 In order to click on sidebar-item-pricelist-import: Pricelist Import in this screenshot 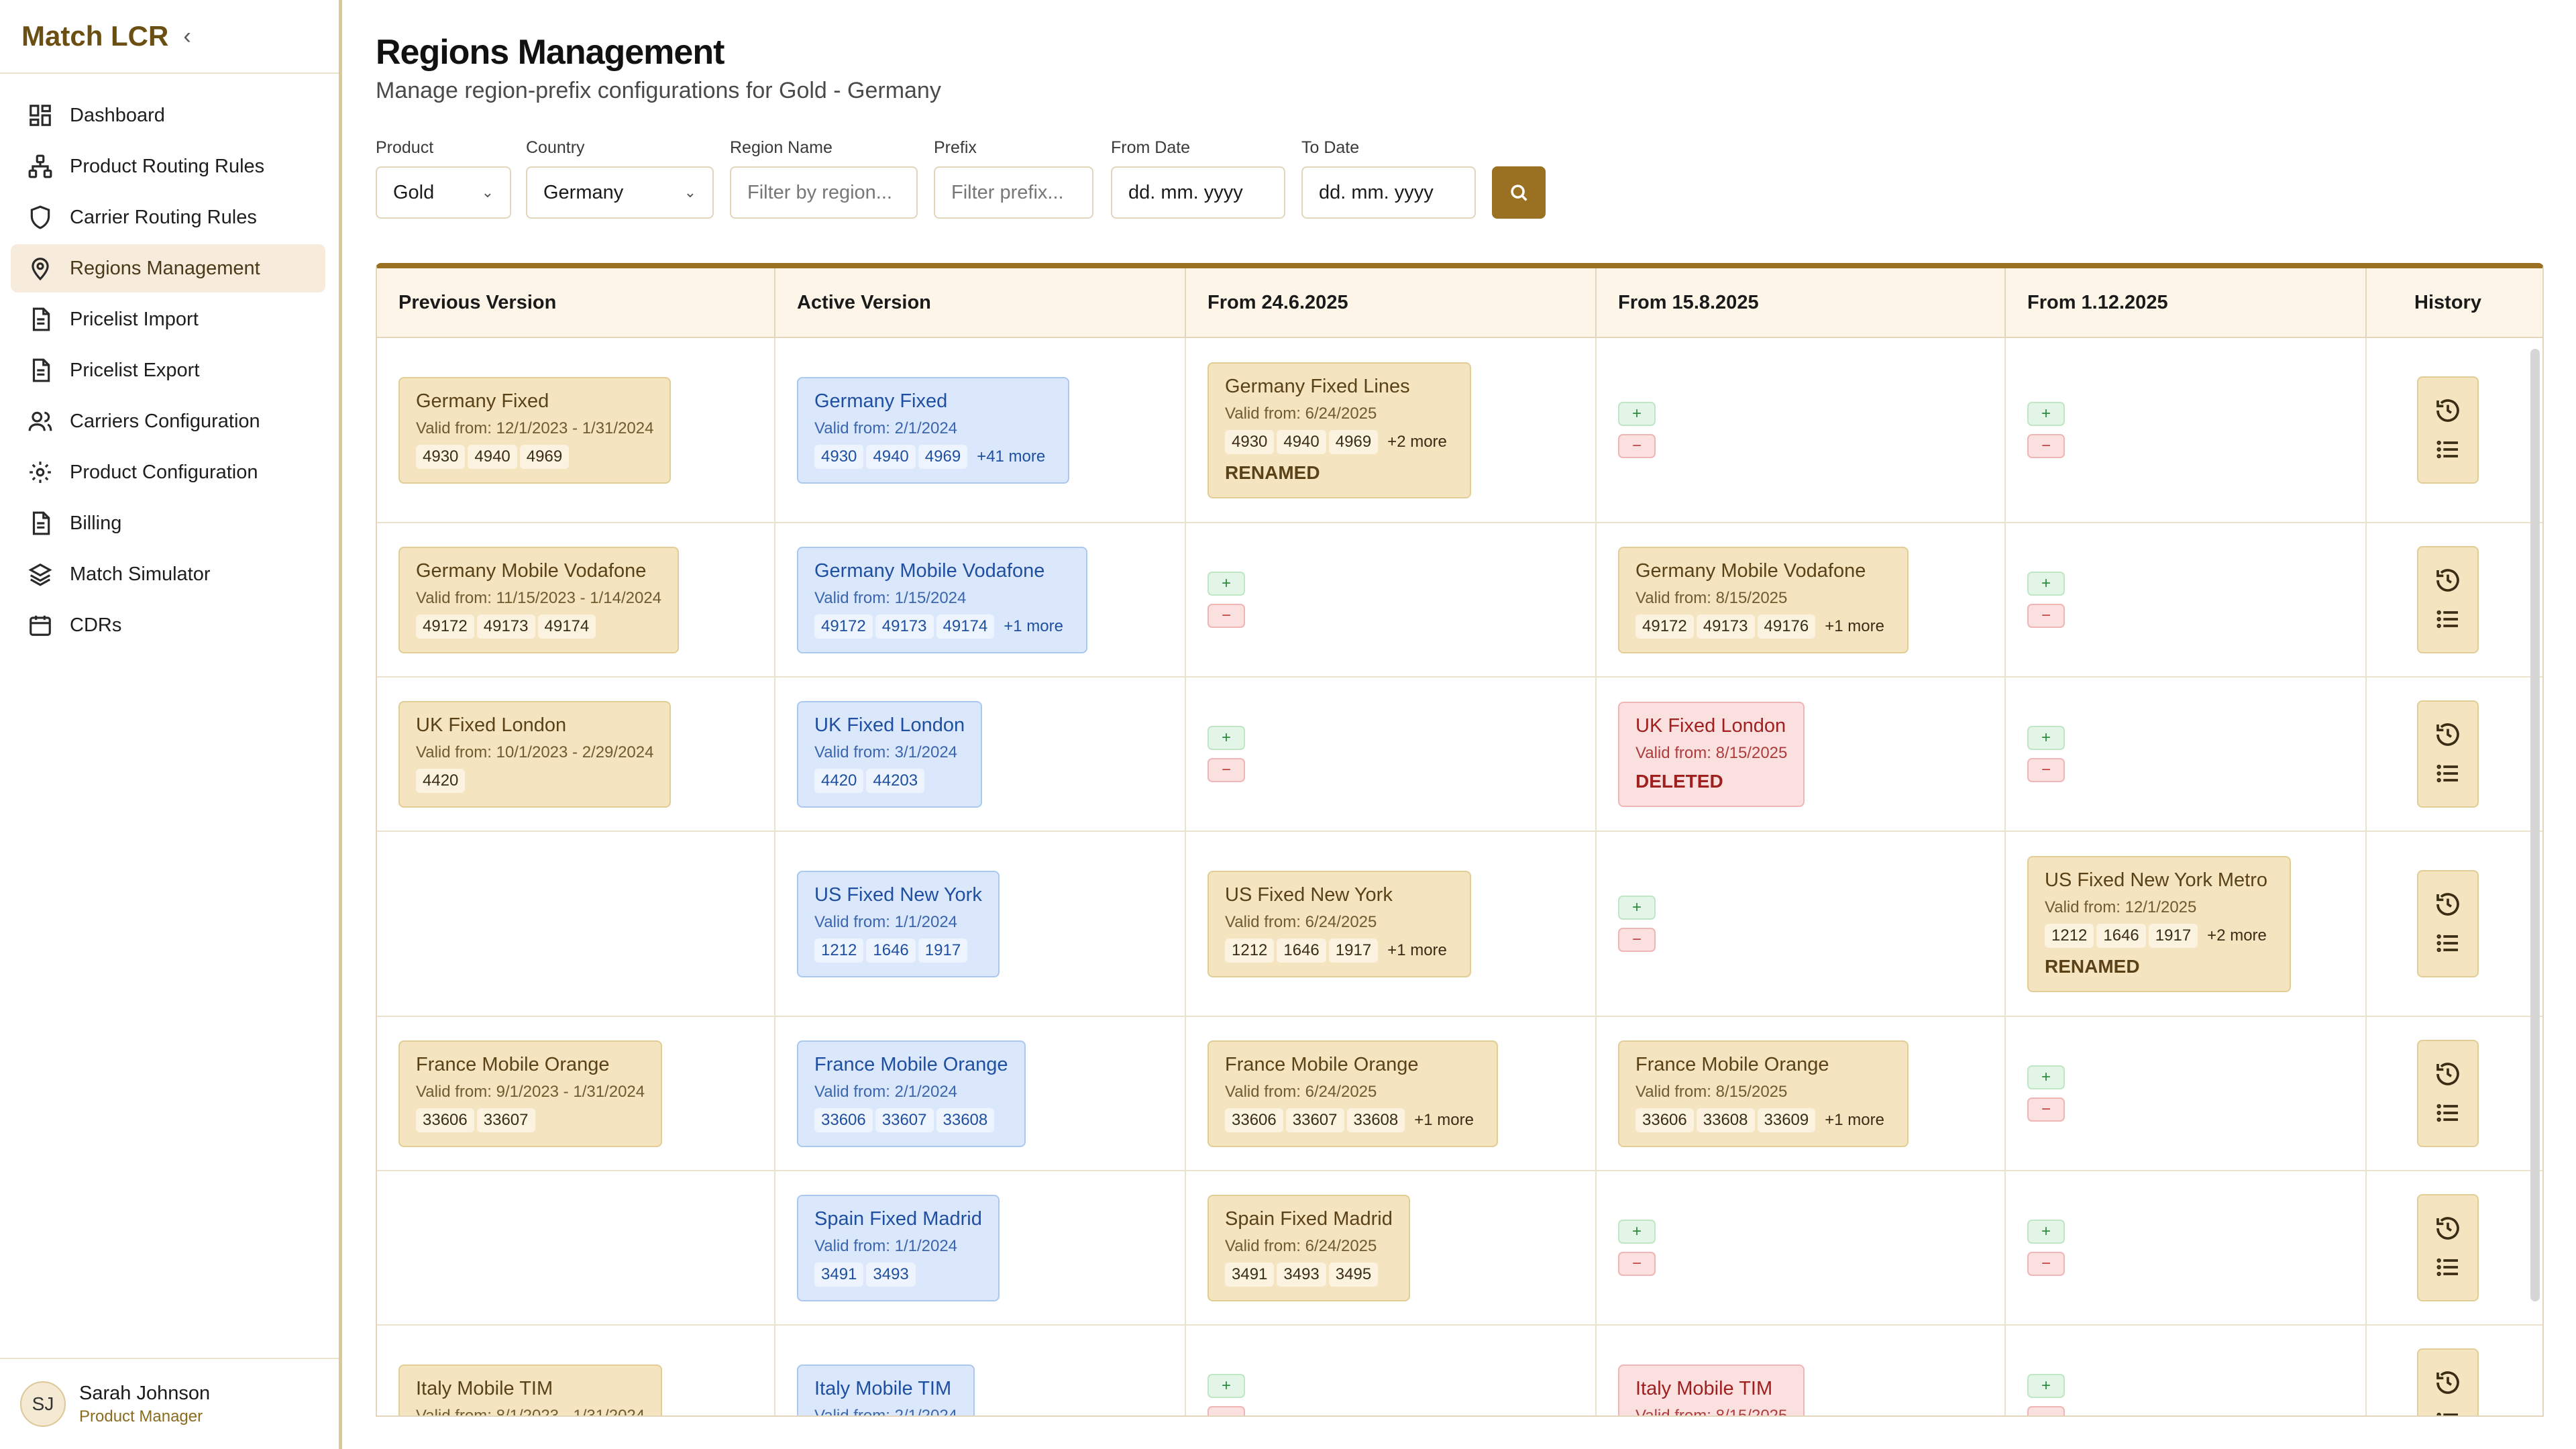, I will do `click(168, 319)`.